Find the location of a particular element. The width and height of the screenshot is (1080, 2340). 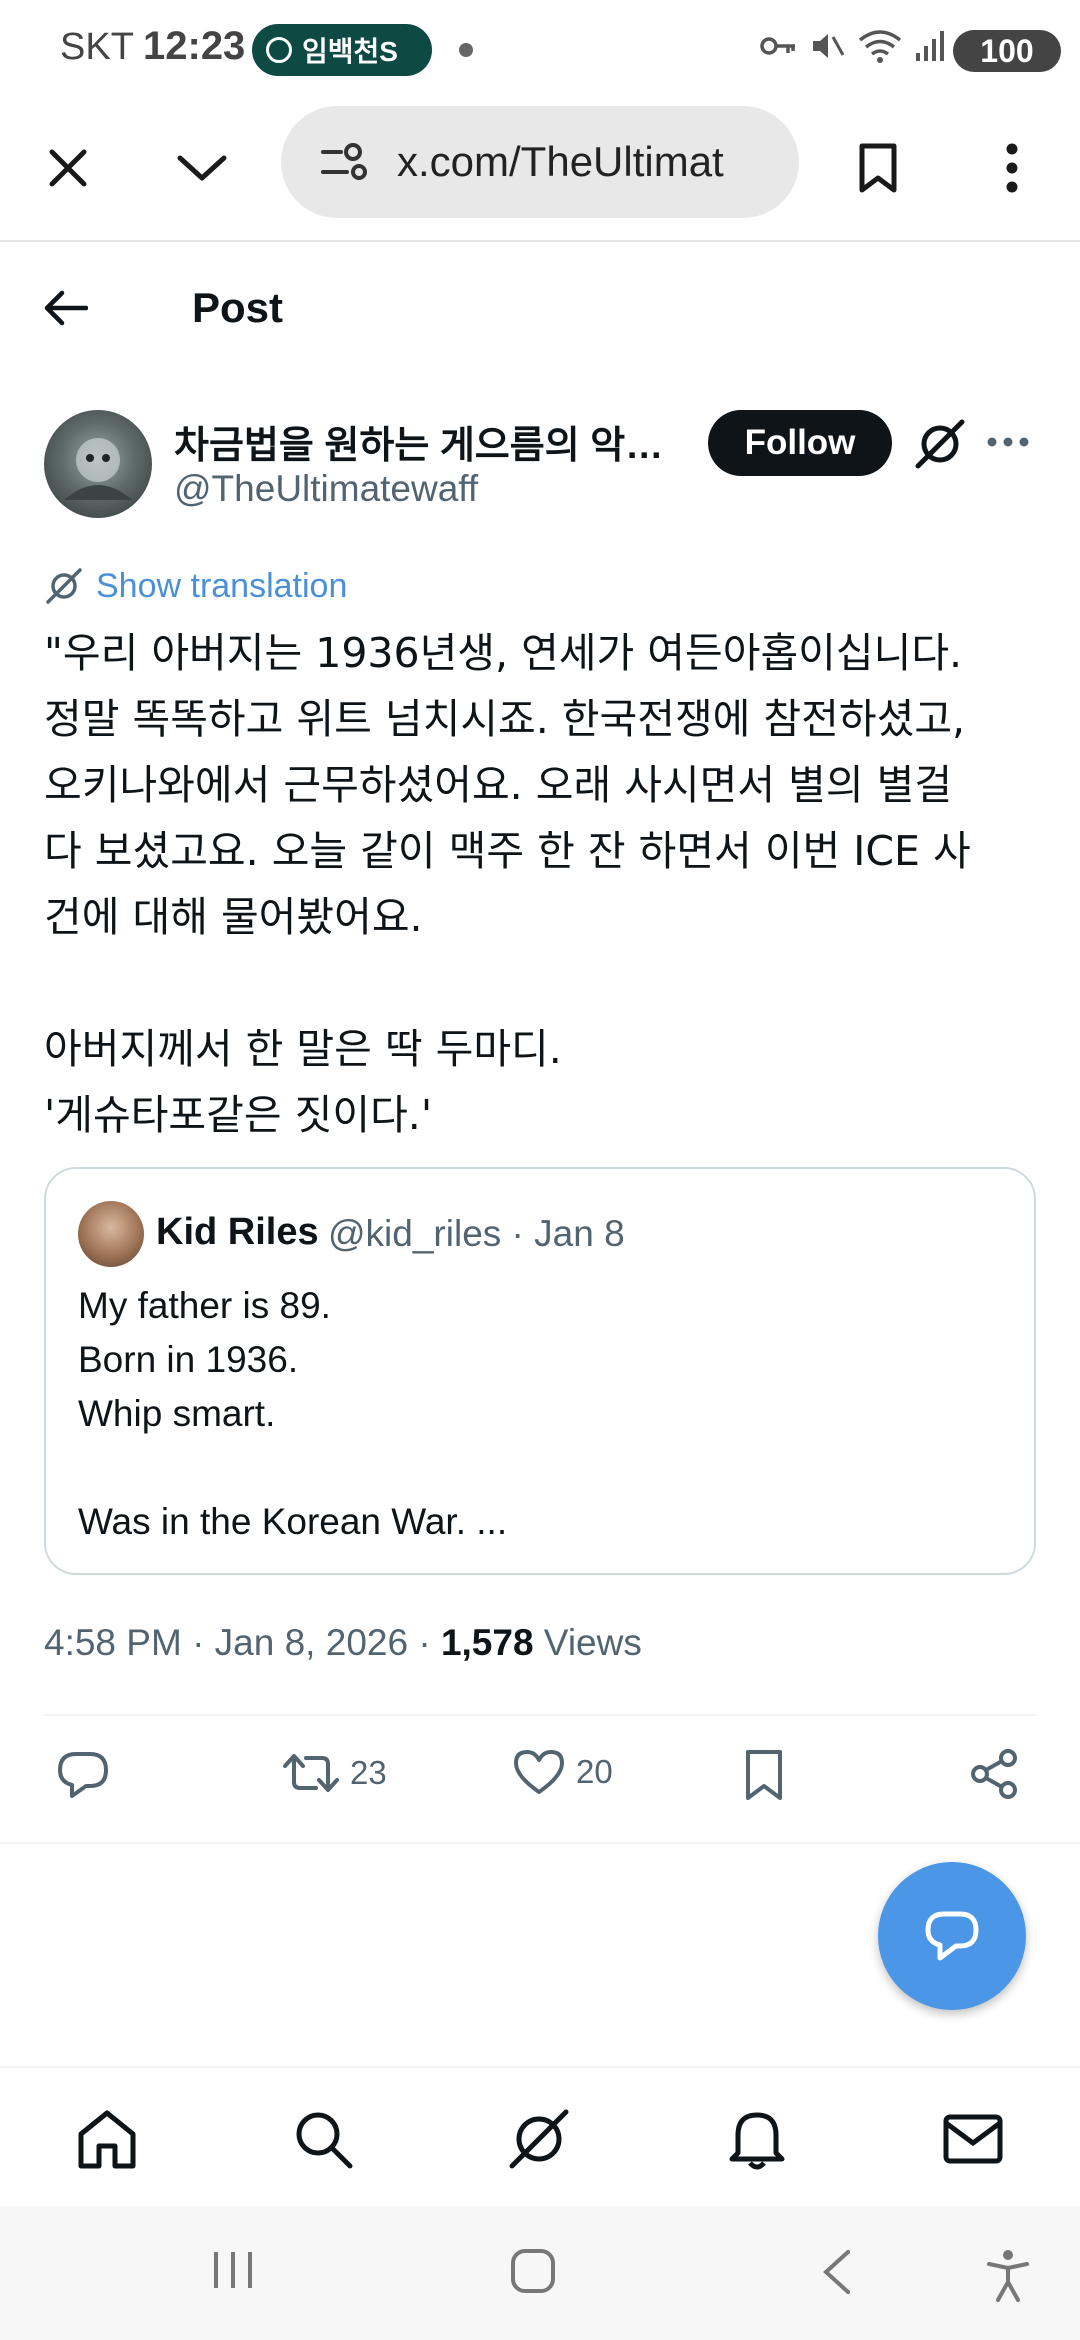

nav-search is located at coordinates (323, 2139).